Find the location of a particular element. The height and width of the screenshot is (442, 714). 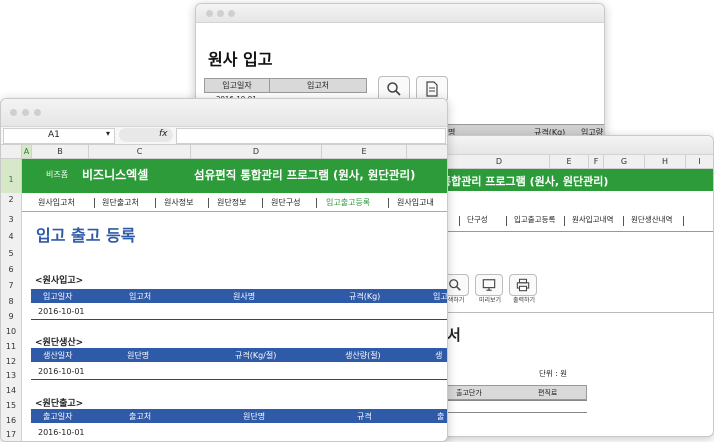

formula-input is located at coordinates (311, 136).